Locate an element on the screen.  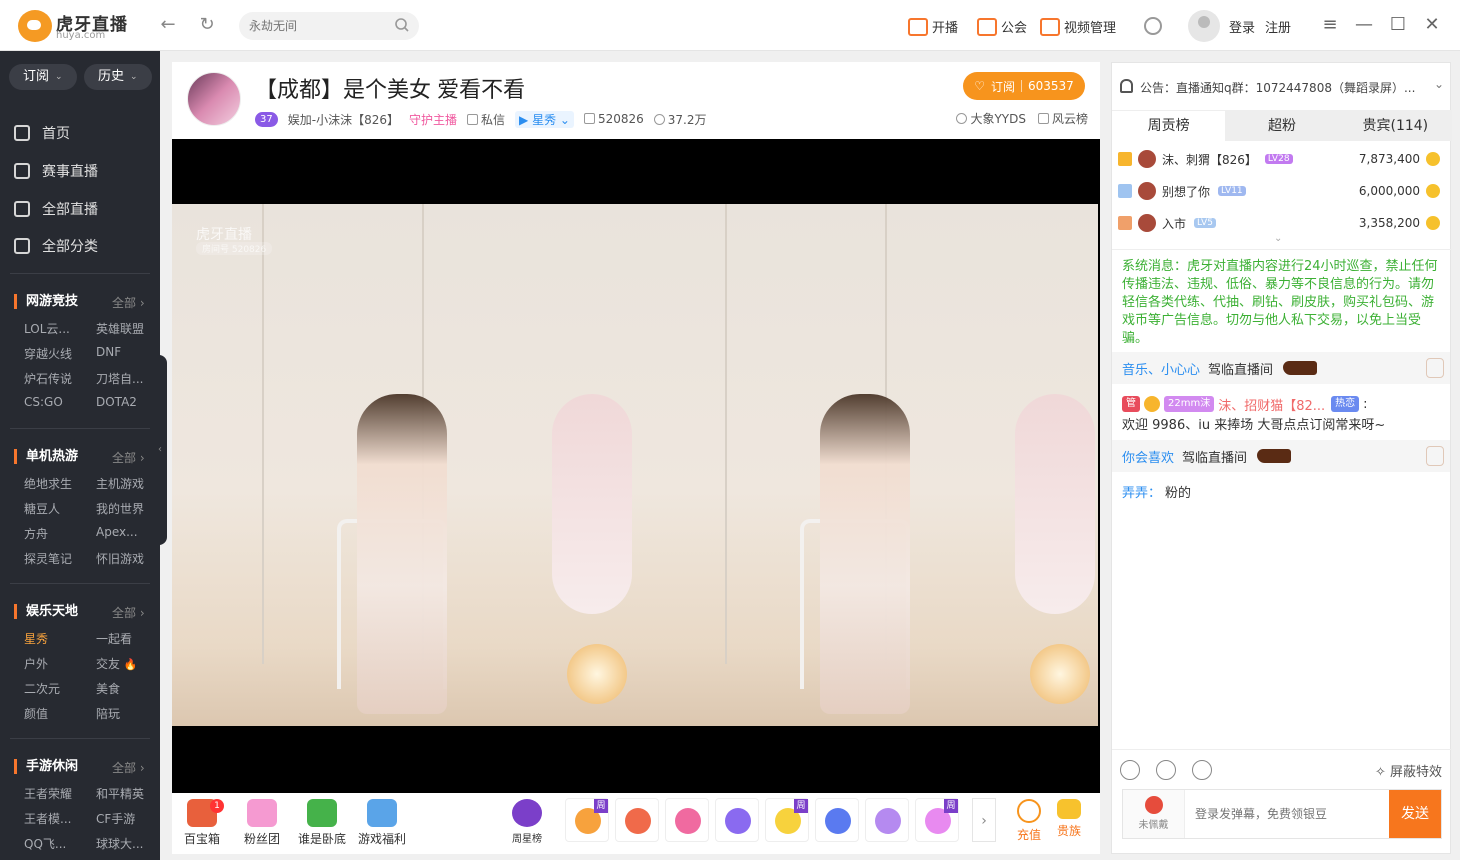
category-link: 美食 is located at coordinates (108, 688).